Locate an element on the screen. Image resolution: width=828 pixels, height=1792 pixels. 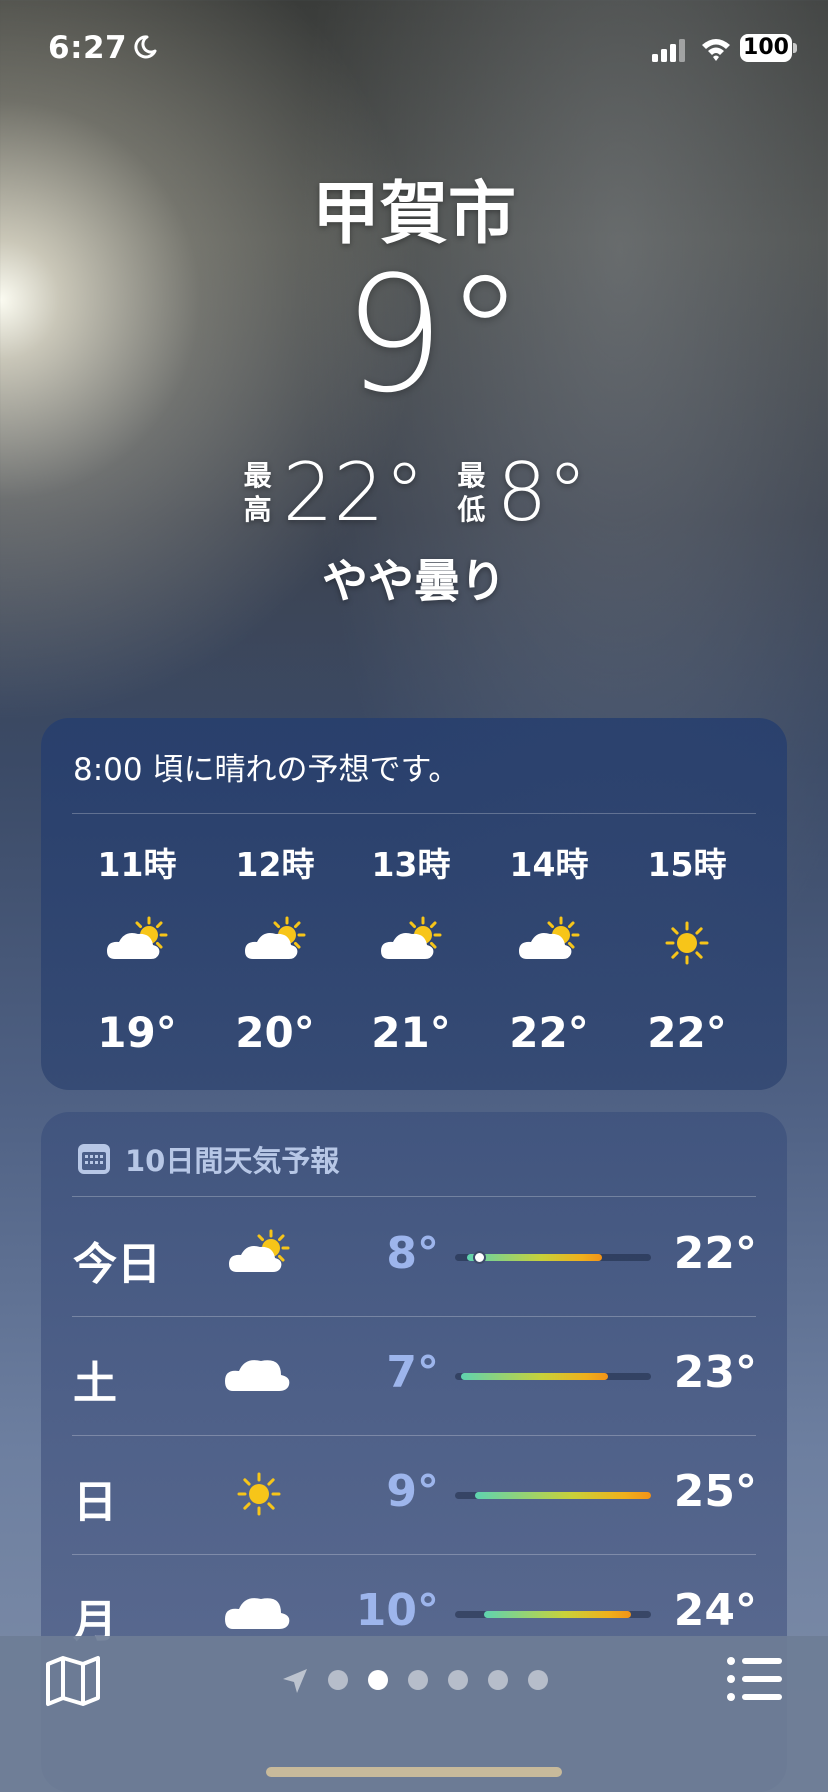
day-name: 日 is located at coordinates (95, 1502).